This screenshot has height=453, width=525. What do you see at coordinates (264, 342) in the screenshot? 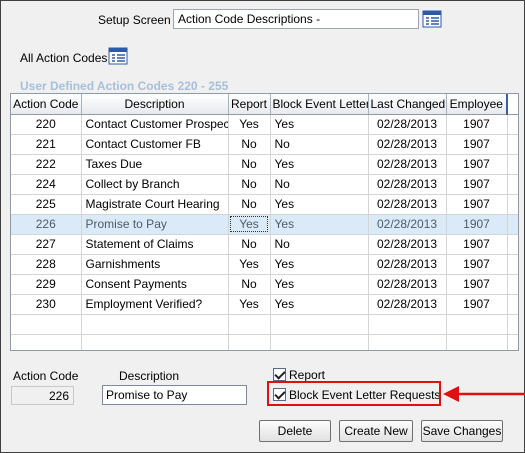
I see `table-row-empty` at bounding box center [264, 342].